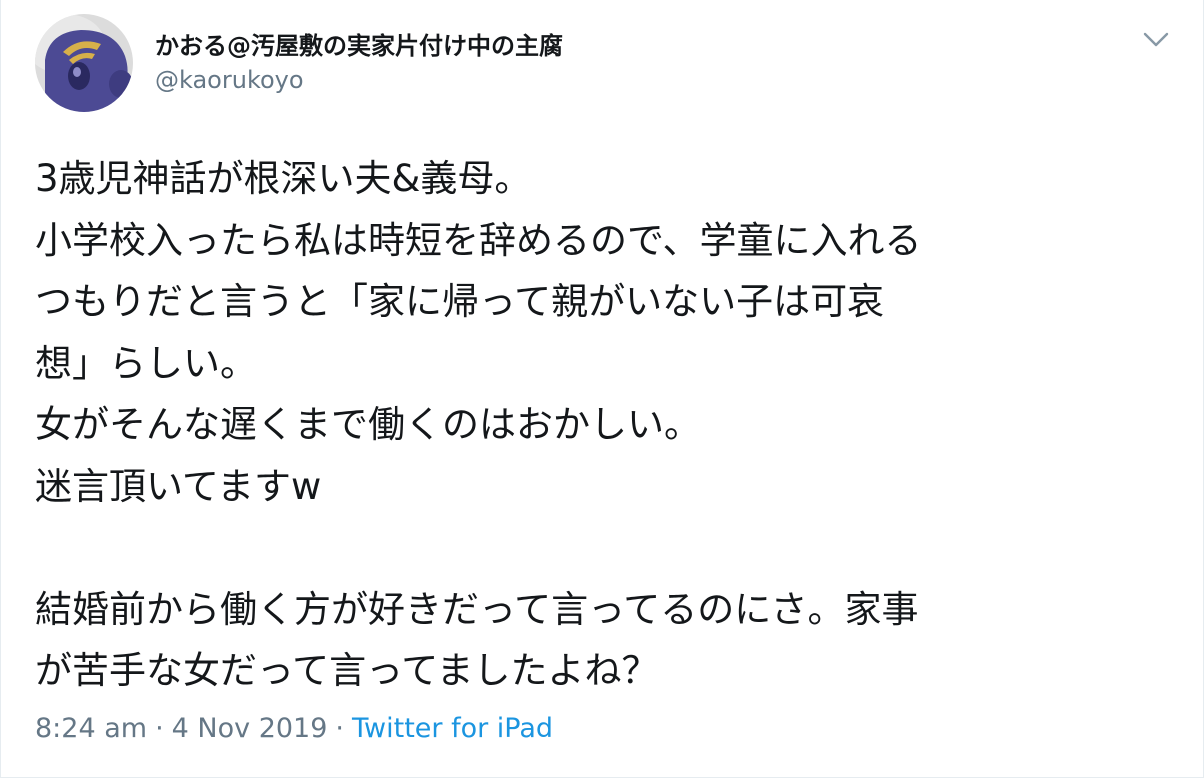 The width and height of the screenshot is (1204, 778). What do you see at coordinates (477, 609) in the screenshot?
I see `tweet-line: 結婚前から働く方が好きだって言ってるのにさ。家事` at bounding box center [477, 609].